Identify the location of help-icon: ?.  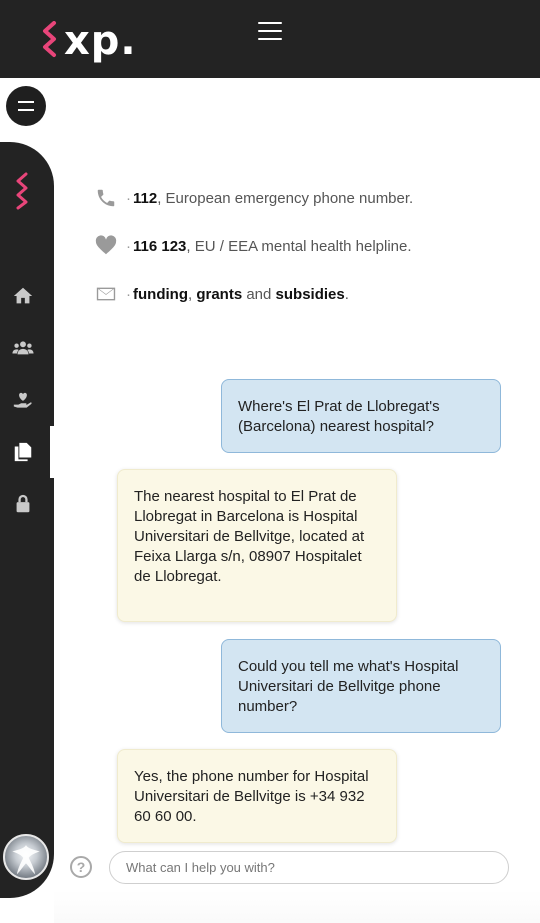
(81, 867).